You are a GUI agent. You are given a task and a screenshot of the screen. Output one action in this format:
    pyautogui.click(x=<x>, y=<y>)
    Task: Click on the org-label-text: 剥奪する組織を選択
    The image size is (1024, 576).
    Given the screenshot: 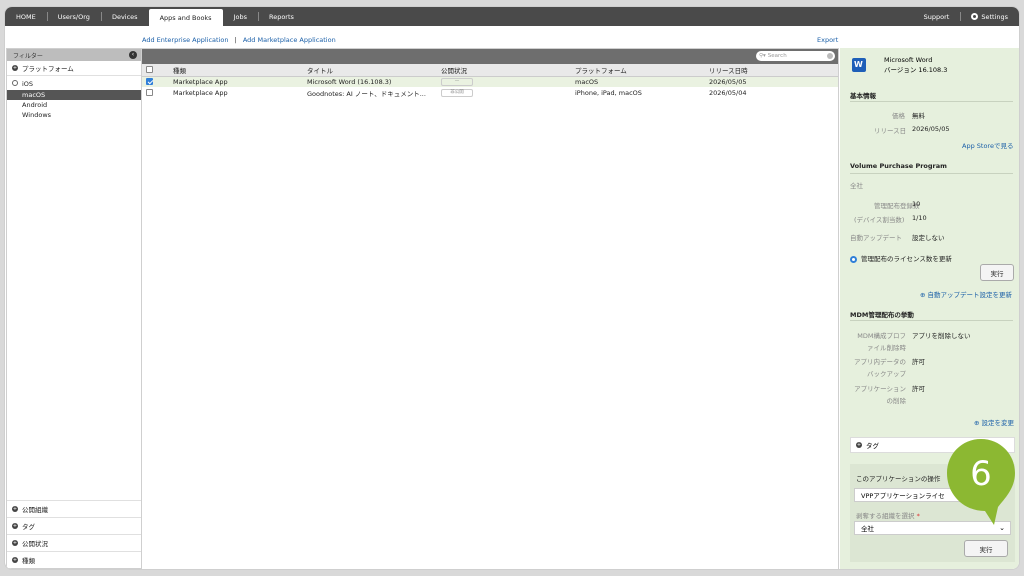 What is the action you would take?
    pyautogui.click(x=885, y=516)
    